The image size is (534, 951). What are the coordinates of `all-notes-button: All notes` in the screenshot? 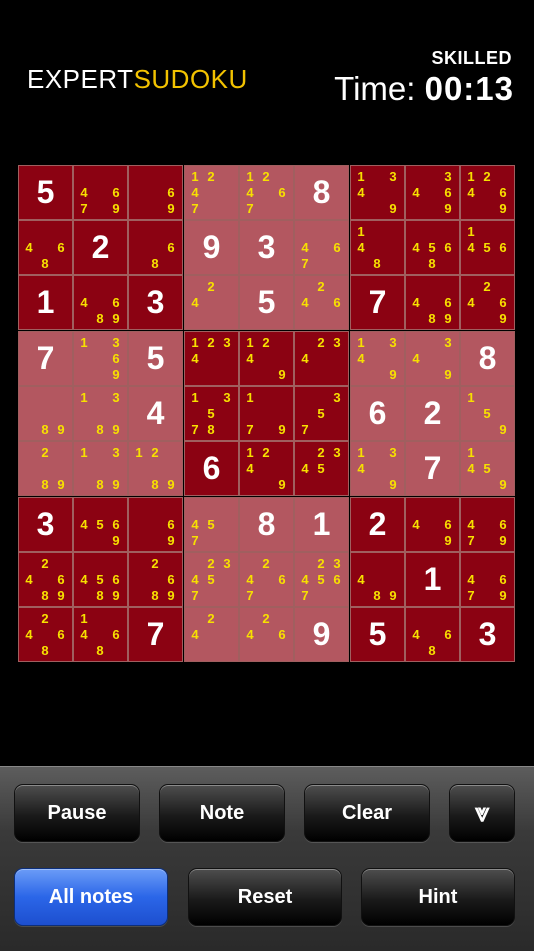 It's located at (91, 897).